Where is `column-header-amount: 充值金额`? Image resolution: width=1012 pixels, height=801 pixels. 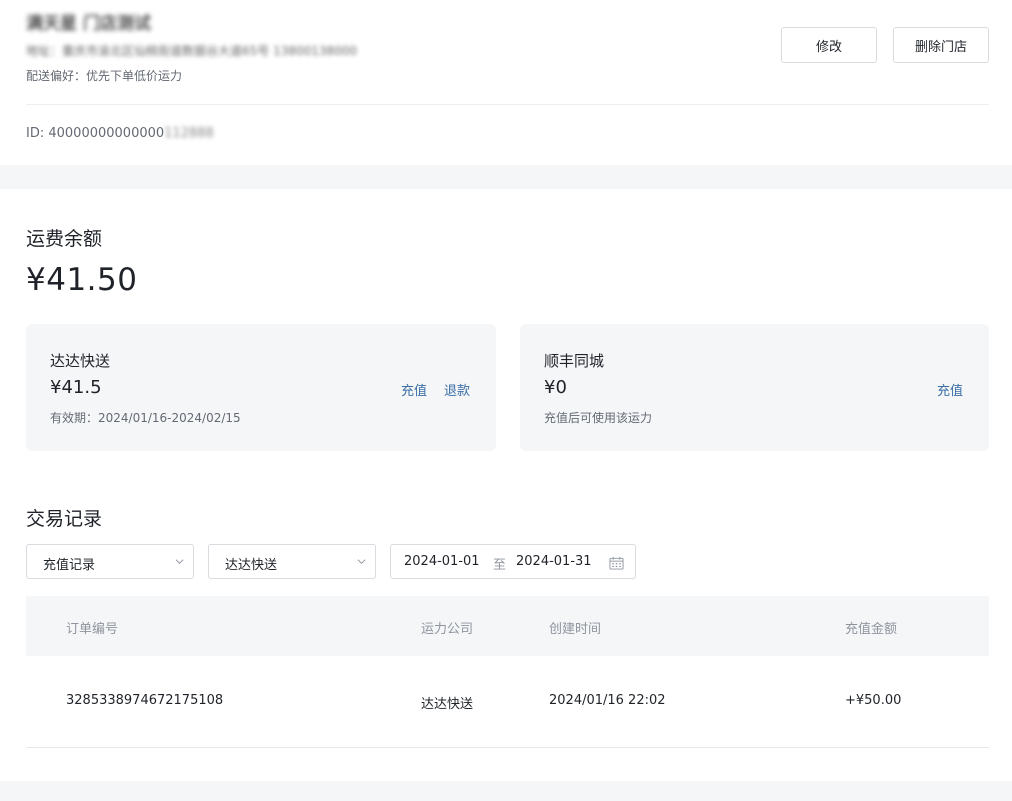 column-header-amount: 充值金额 is located at coordinates (871, 629).